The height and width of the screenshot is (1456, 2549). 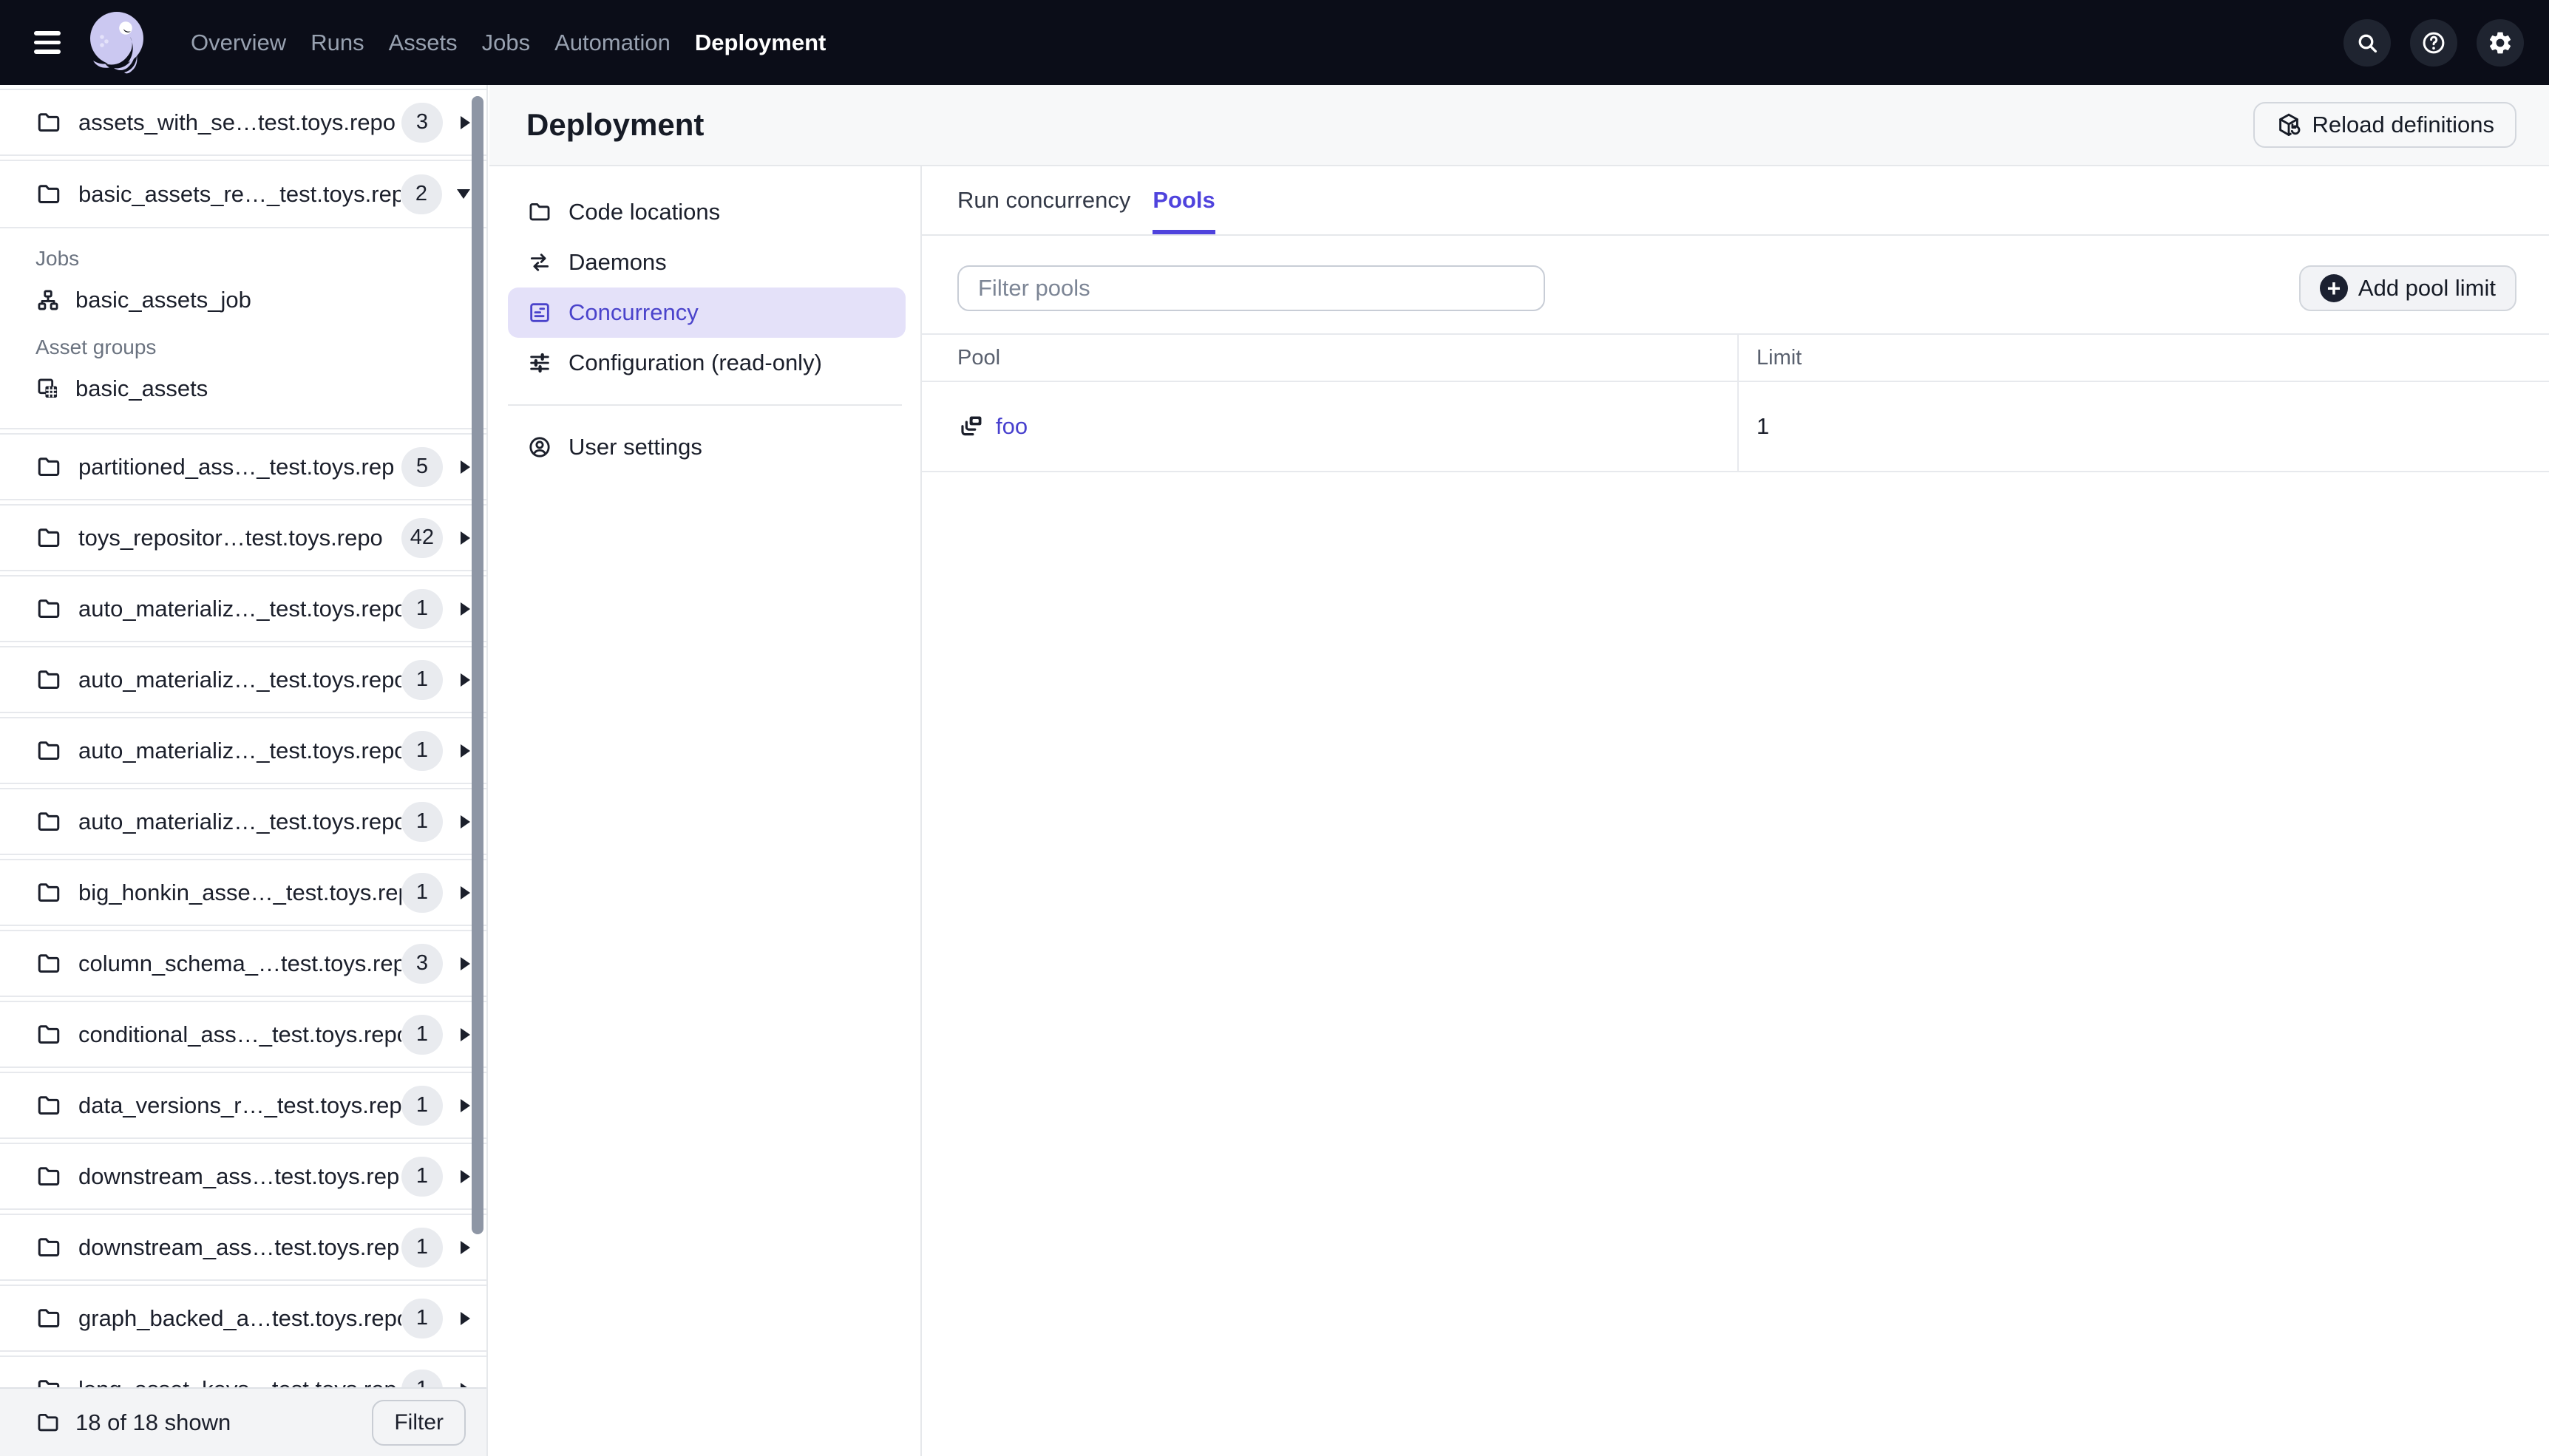 I want to click on repo-count-badge: 5, so click(x=422, y=466).